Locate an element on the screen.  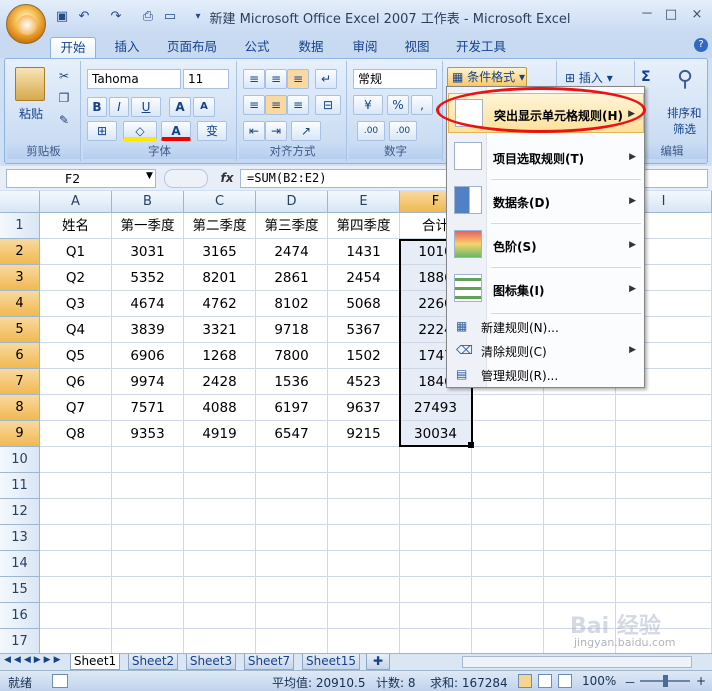
select-all-corner is located at coordinates (20, 202).